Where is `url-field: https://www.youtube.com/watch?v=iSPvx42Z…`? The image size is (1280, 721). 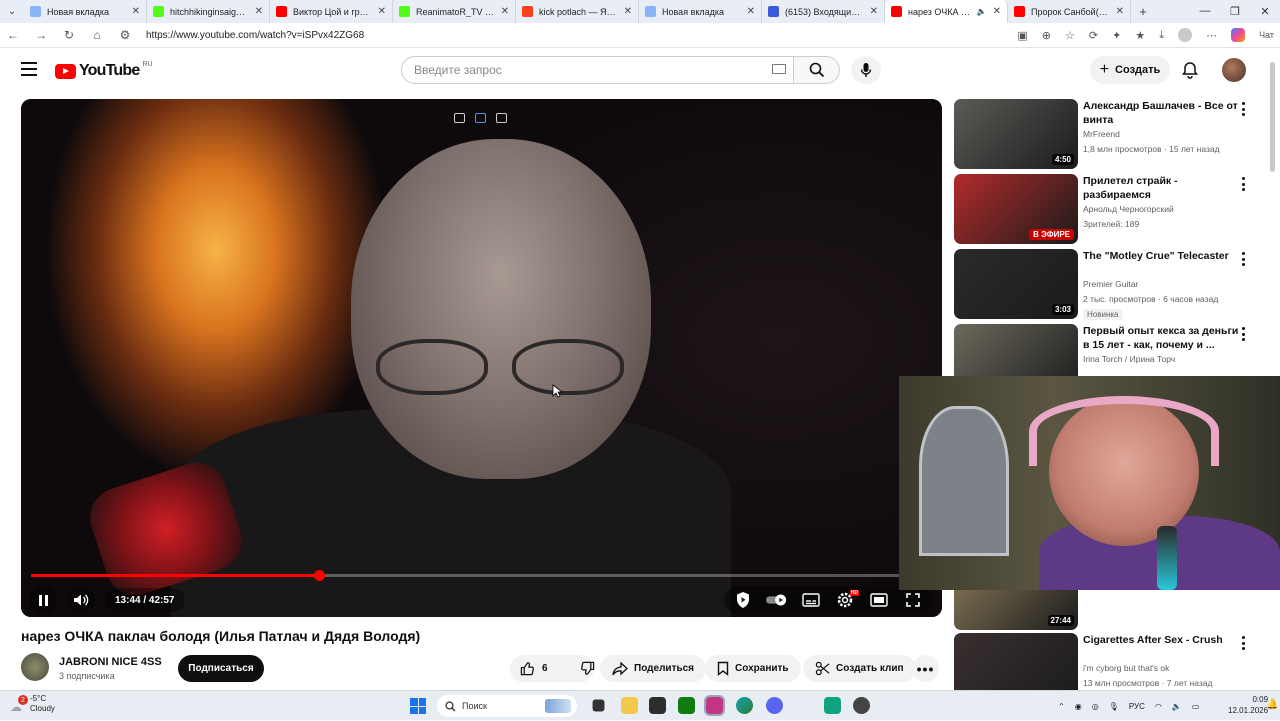 url-field: https://www.youtube.com/watch?v=iSPvx42Z… is located at coordinates (255, 35).